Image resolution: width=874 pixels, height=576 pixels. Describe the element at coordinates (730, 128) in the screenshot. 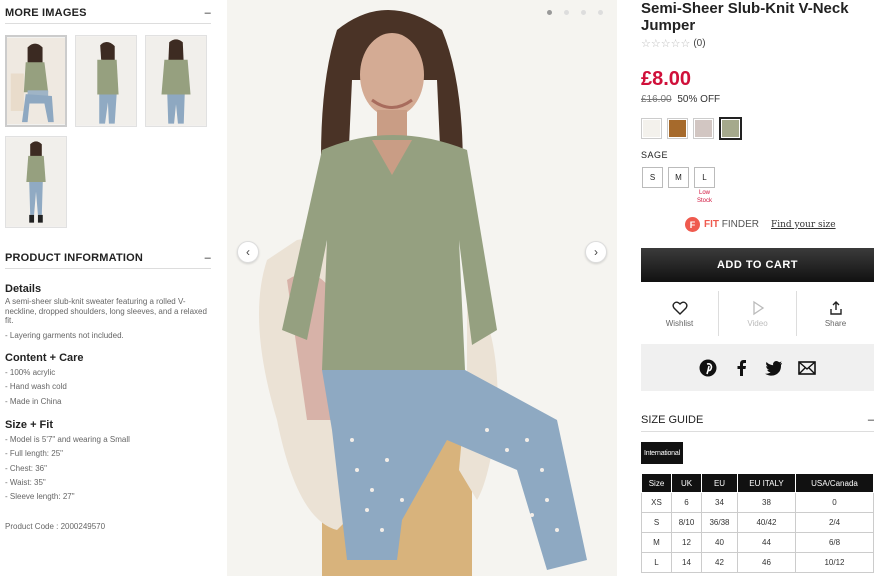

I see `color-swatch-sage` at that location.